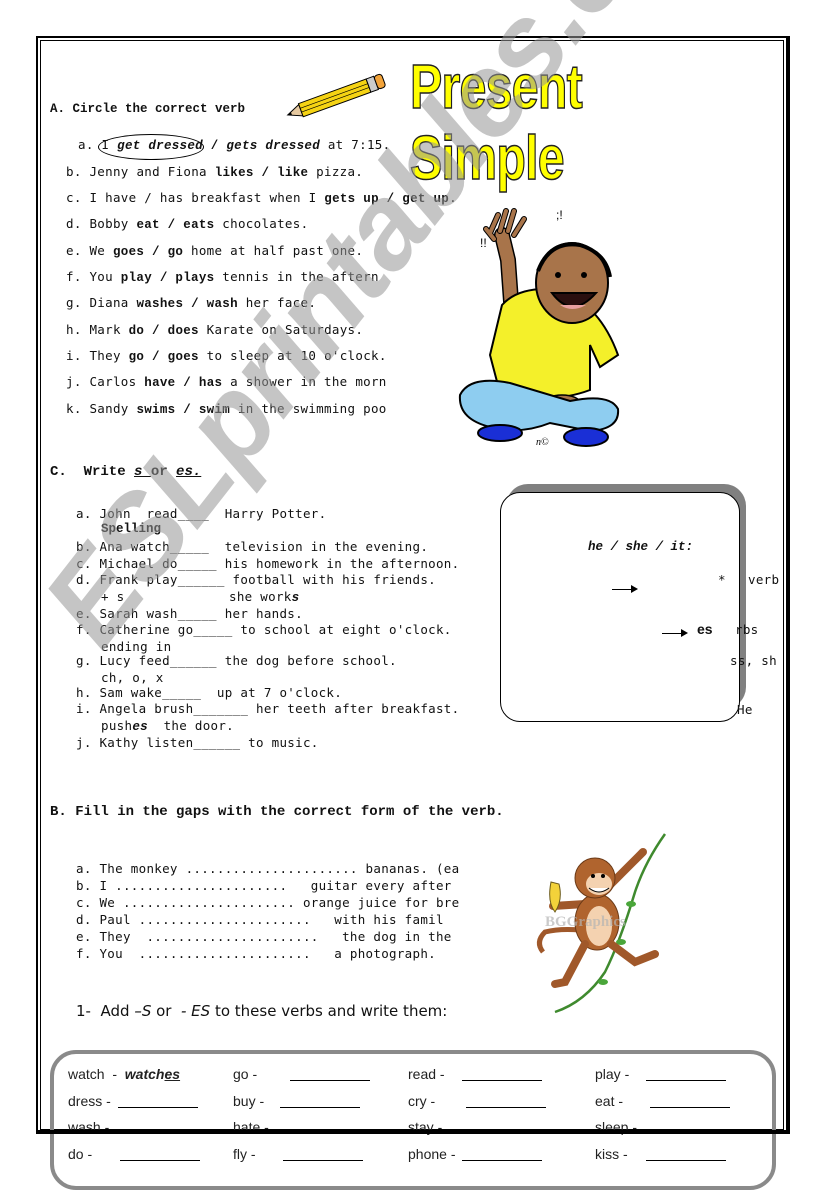  Describe the element at coordinates (136, 278) in the screenshot. I see `verb-option-1: play` at that location.